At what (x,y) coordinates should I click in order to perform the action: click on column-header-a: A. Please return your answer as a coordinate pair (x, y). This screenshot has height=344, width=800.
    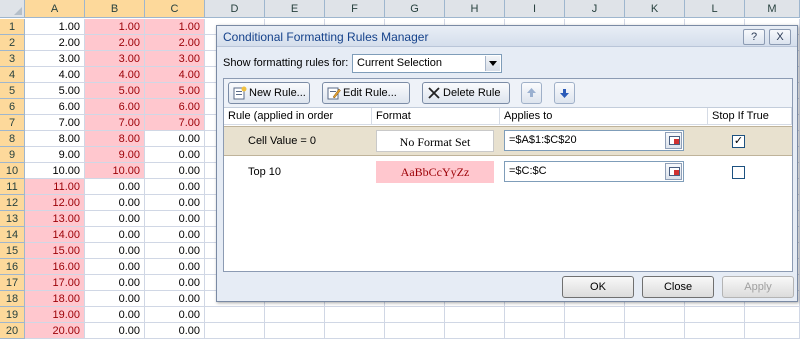
    Looking at the image, I should click on (55, 9).